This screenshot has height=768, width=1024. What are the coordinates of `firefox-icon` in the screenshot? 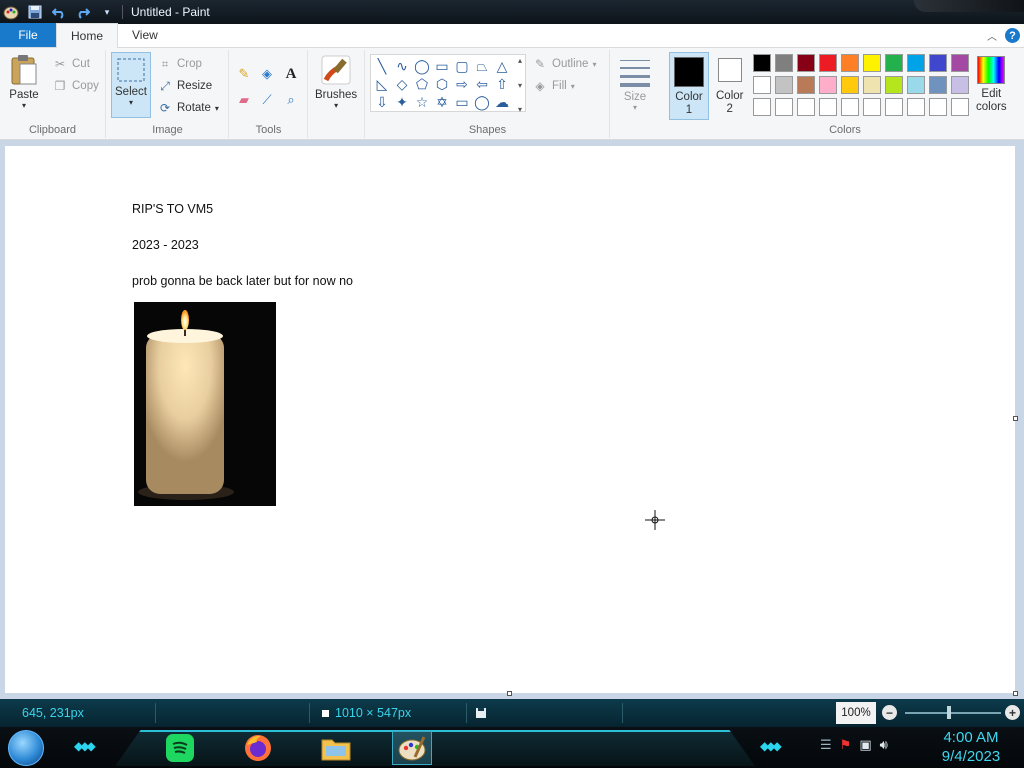 It's located at (258, 748).